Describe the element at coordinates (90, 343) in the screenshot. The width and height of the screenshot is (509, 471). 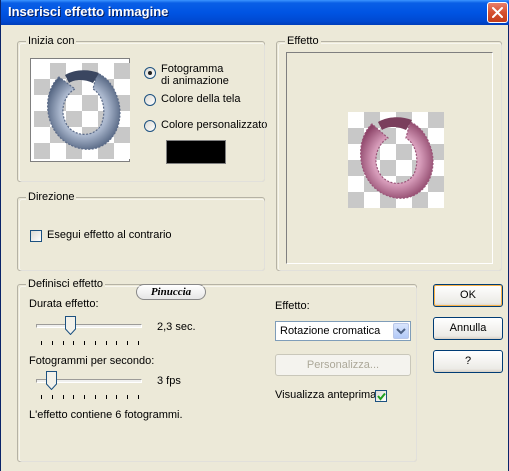
I see `duration-slider-ticks` at that location.